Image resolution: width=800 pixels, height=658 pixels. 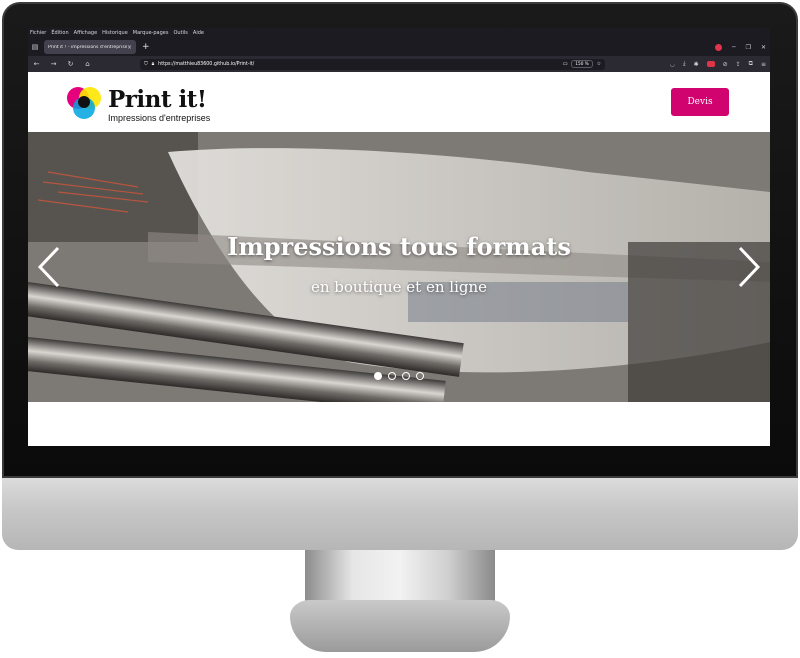 I want to click on shield-icon: ⛉, so click(x=146, y=64).